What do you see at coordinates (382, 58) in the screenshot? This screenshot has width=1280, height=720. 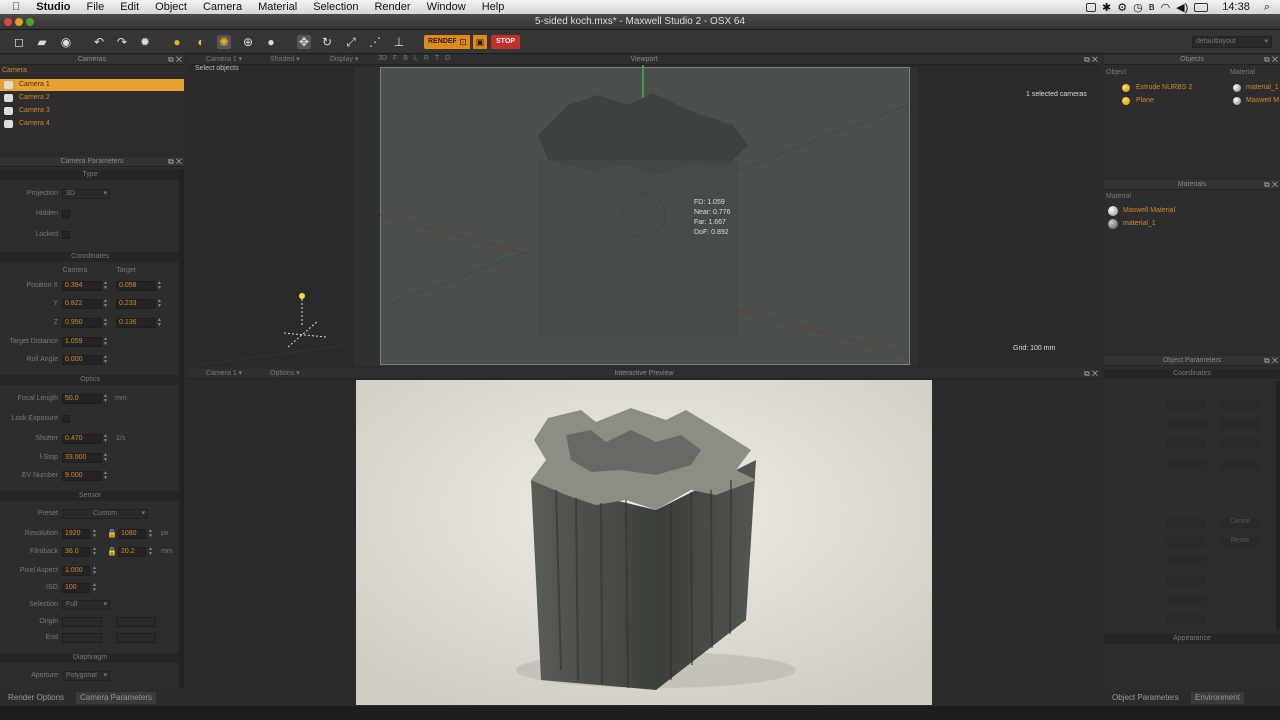 I see `view-3d-button: 3D` at bounding box center [382, 58].